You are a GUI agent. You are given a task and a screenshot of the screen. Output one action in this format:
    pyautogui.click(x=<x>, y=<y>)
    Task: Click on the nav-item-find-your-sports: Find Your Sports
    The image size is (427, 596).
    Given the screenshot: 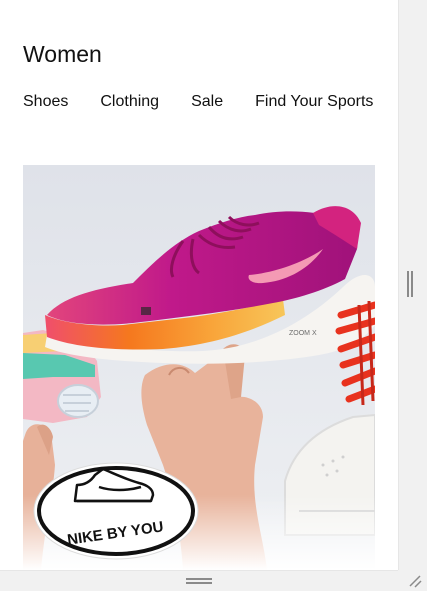 What is the action you would take?
    pyautogui.click(x=314, y=102)
    